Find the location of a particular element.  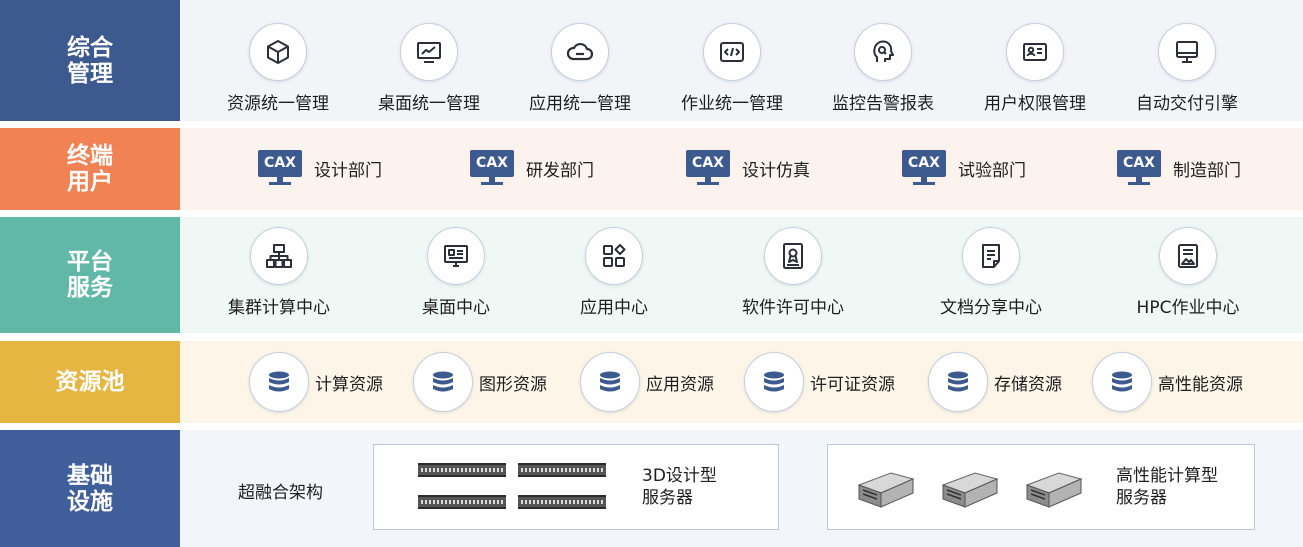

user-dept-item: CAX 设计部门 is located at coordinates (320, 168).